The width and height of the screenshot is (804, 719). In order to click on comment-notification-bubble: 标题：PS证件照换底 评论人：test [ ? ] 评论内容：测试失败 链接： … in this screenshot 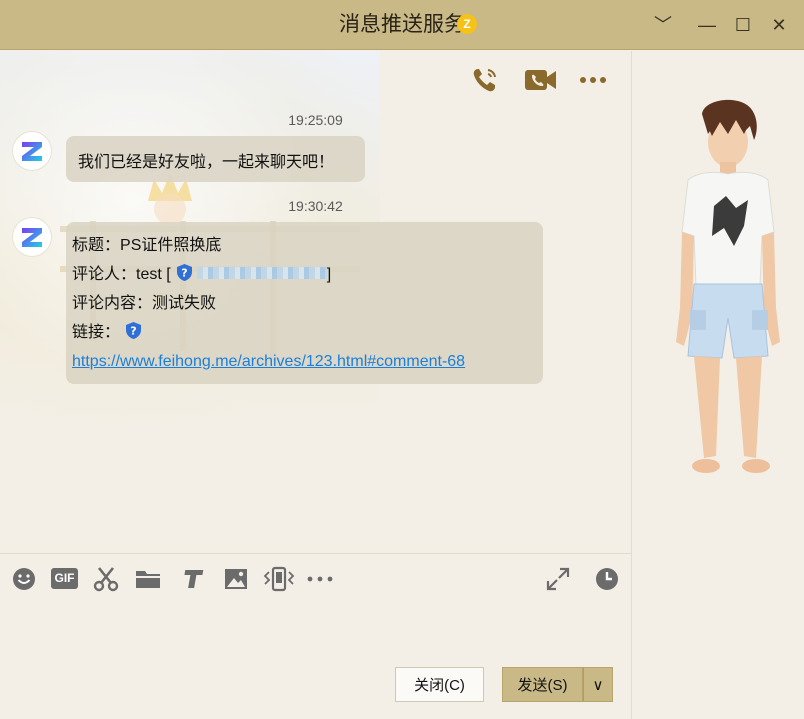, I will do `click(304, 303)`.